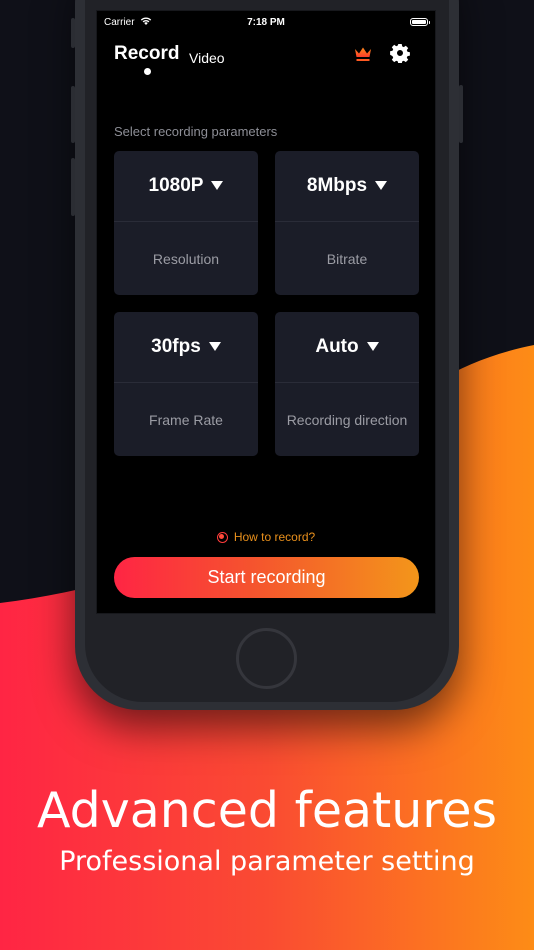  What do you see at coordinates (347, 420) in the screenshot?
I see `param-label: Recording direction` at bounding box center [347, 420].